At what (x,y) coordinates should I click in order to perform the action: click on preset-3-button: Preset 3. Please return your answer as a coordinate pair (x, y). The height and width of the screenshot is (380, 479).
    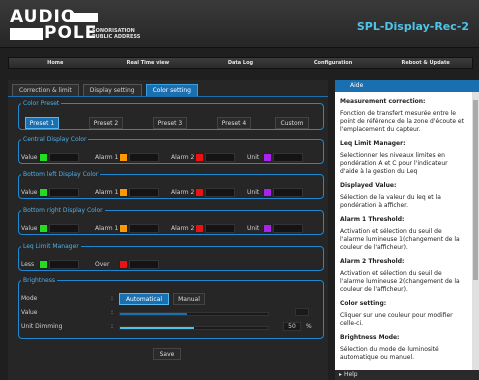
    Looking at the image, I should click on (170, 123).